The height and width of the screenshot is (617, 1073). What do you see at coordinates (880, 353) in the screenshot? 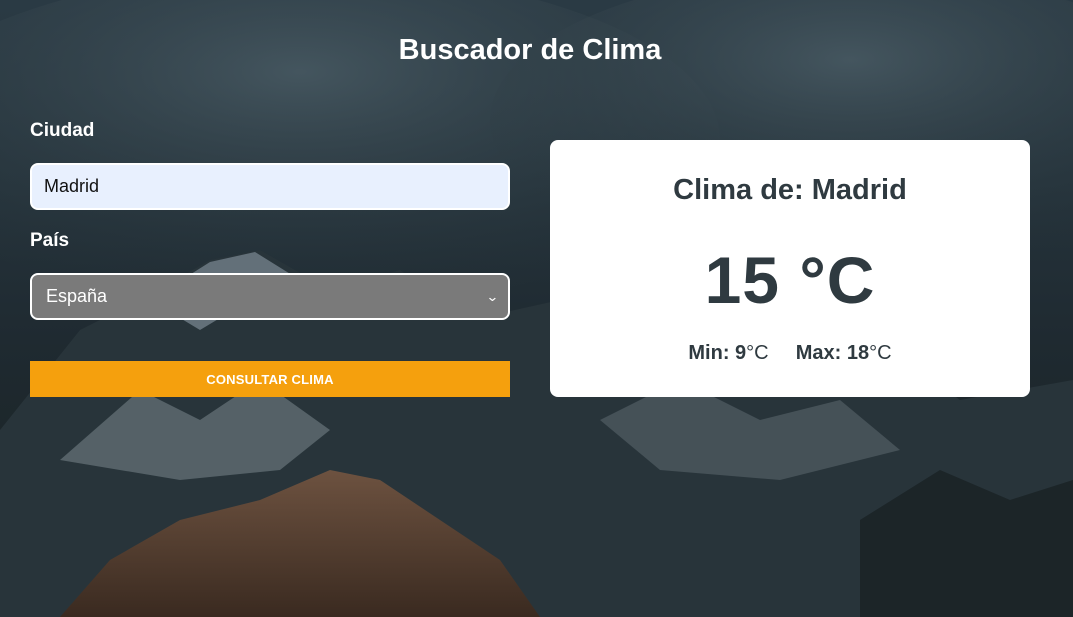
I see `max-unit: °C` at bounding box center [880, 353].